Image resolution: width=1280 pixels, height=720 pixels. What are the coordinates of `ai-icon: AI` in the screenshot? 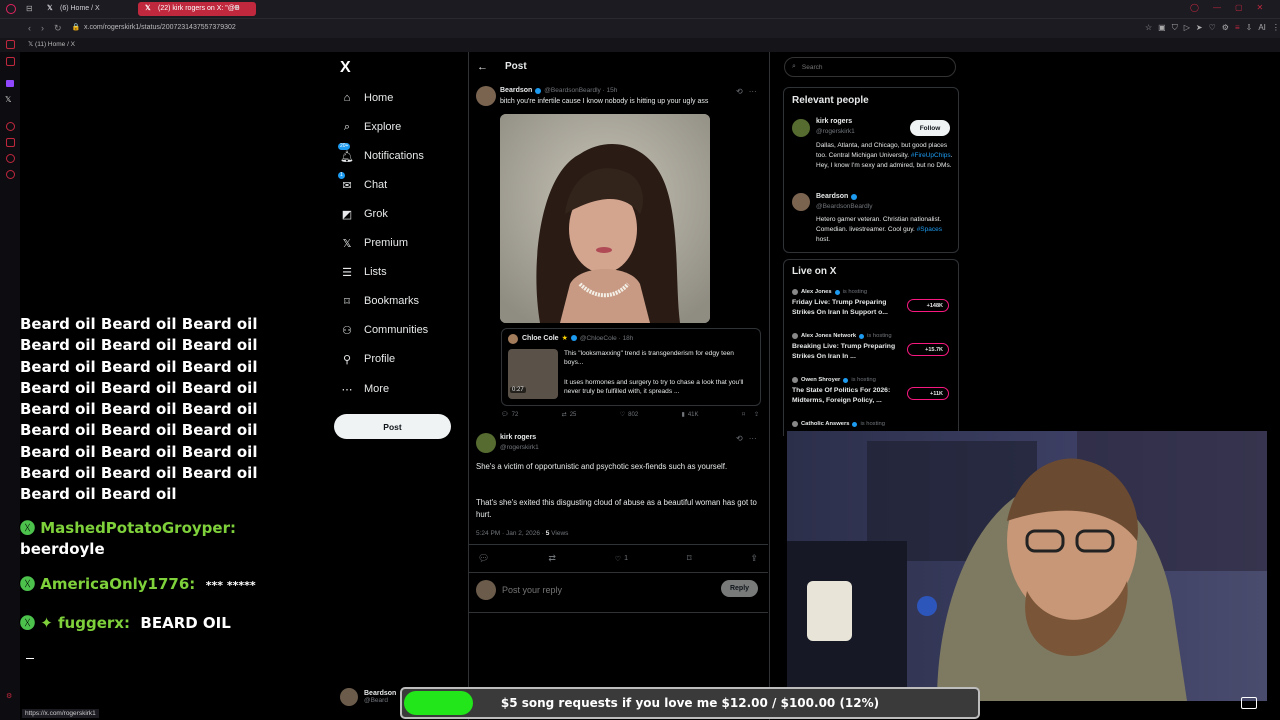 It's located at (1262, 28).